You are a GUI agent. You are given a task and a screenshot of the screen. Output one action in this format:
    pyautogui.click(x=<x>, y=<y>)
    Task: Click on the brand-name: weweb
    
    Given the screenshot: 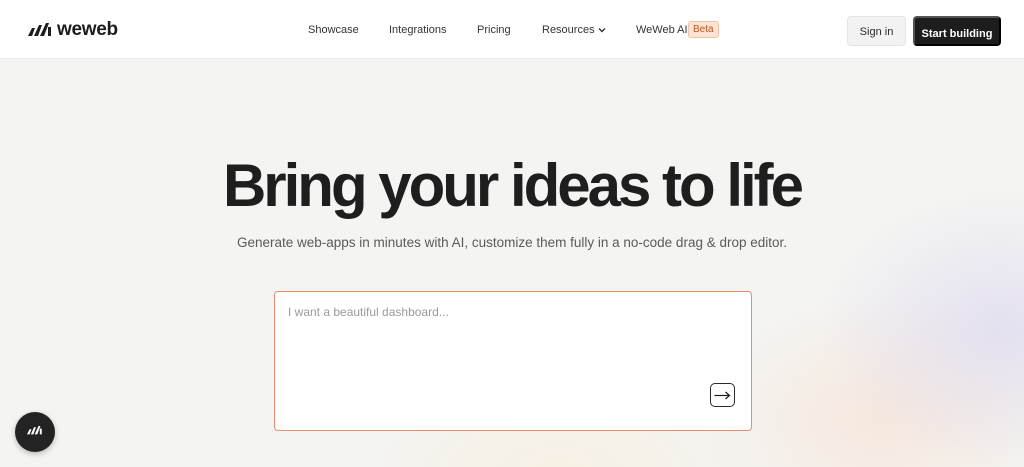 What is the action you would take?
    pyautogui.click(x=87, y=29)
    